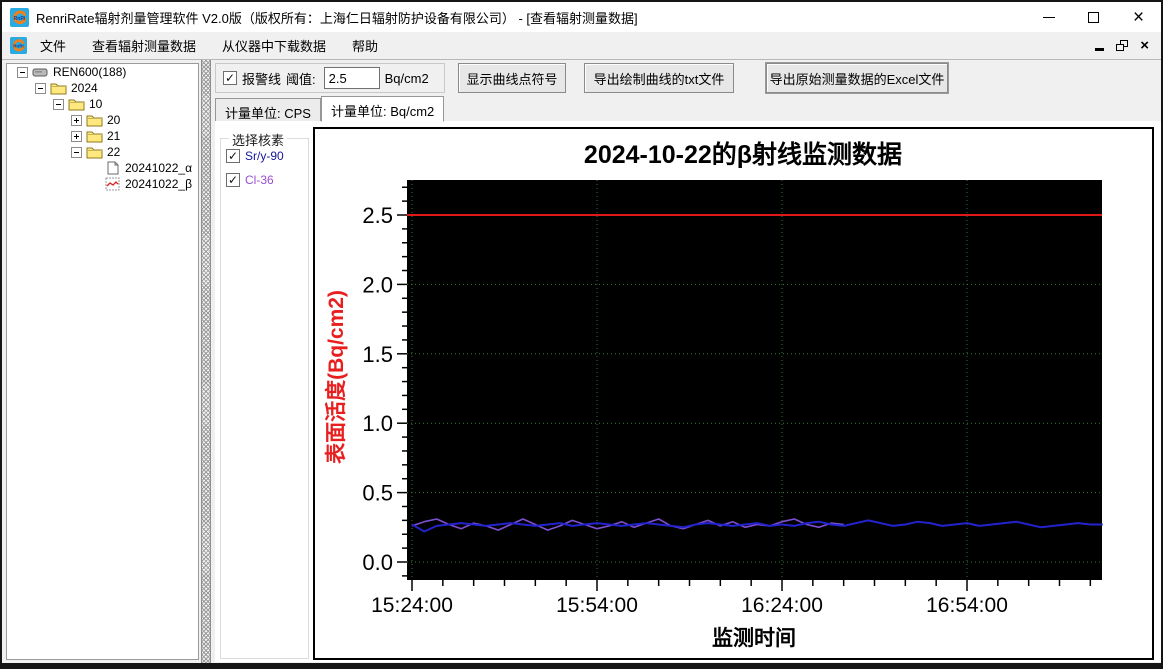  I want to click on tree-item-20241022_α: 20241022_α, so click(102, 168).